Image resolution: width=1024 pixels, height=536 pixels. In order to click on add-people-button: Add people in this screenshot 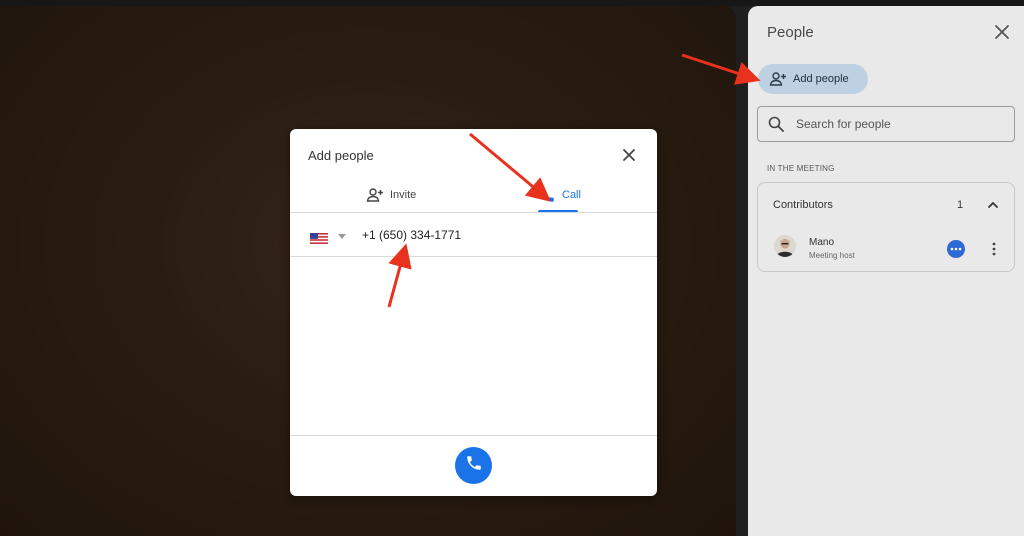, I will do `click(813, 79)`.